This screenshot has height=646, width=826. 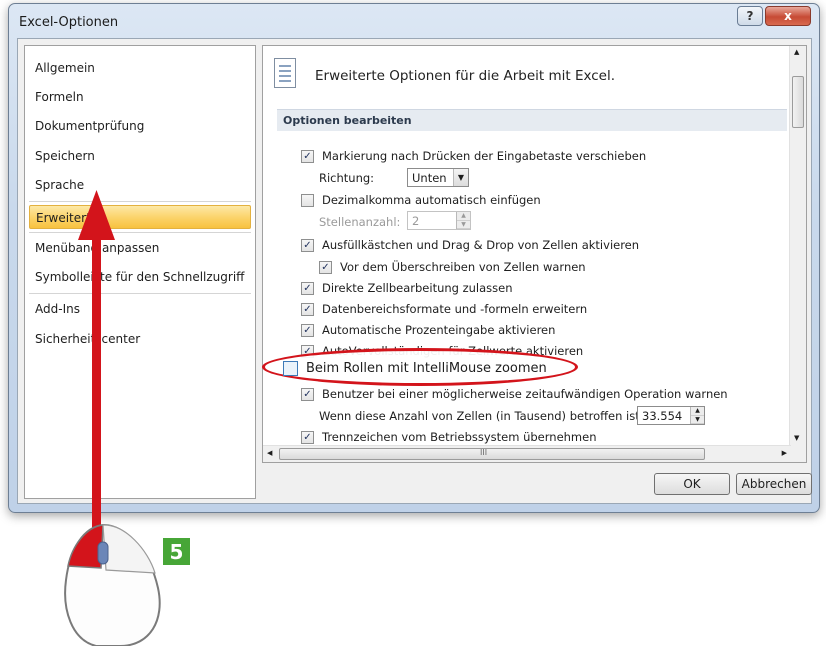 What do you see at coordinates (140, 185) in the screenshot?
I see `nav-item-sprache: Sprache` at bounding box center [140, 185].